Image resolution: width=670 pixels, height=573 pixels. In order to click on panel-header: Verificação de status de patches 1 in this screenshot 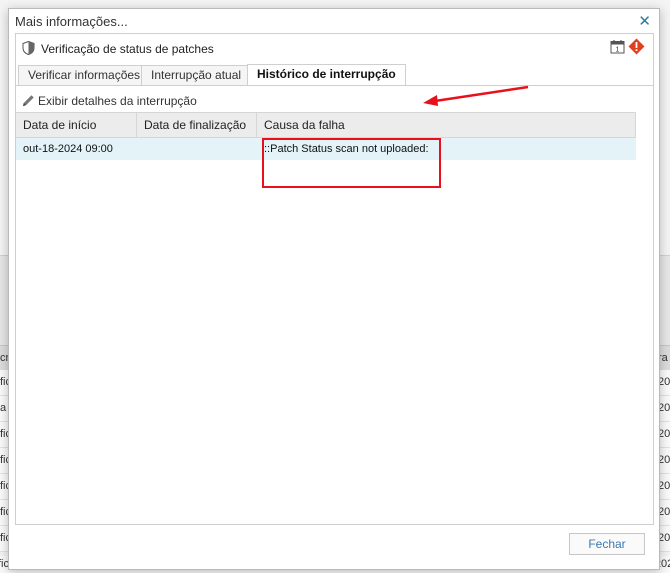, I will do `click(334, 48)`.